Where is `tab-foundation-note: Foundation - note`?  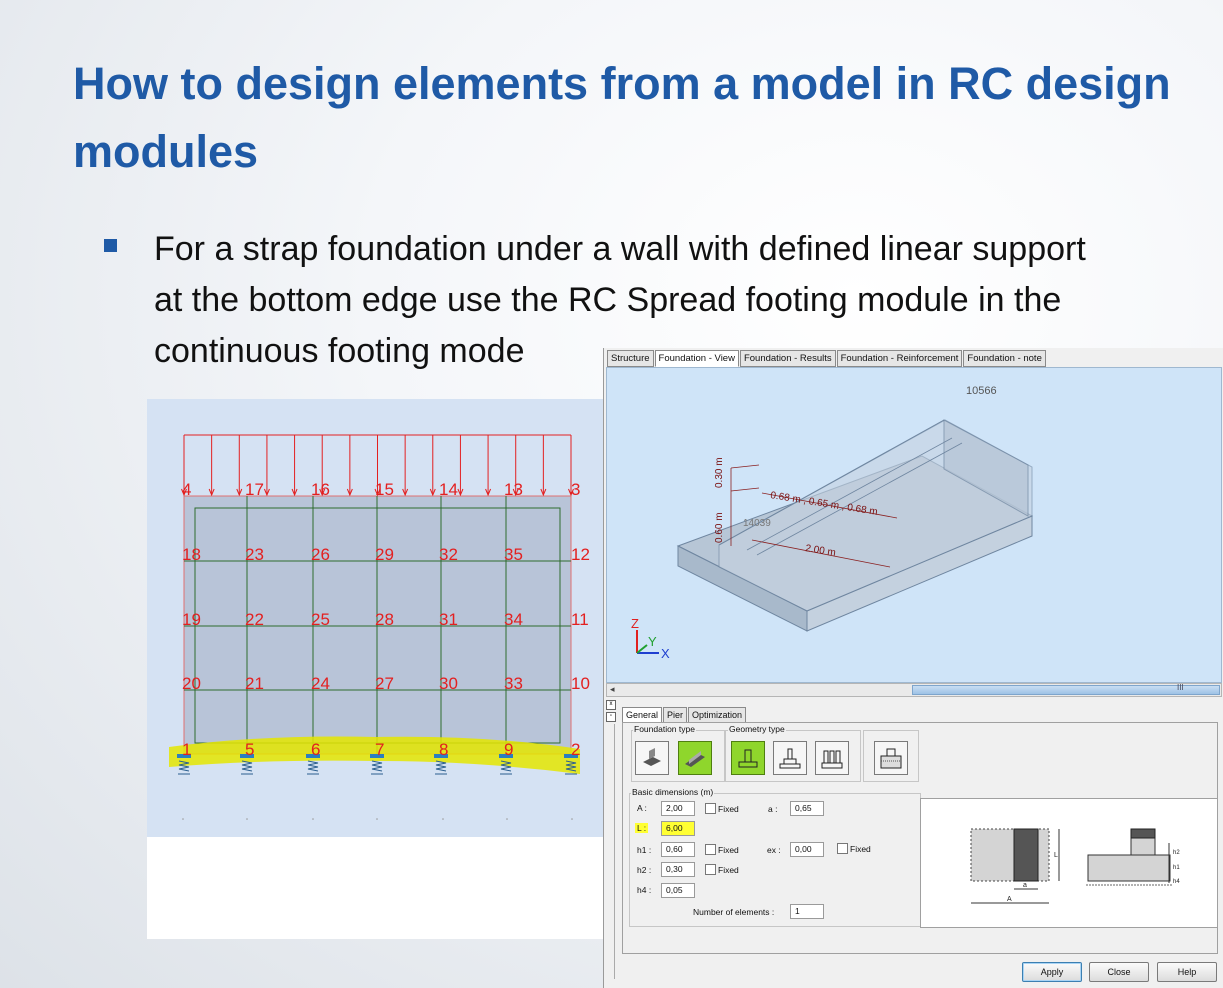 tab-foundation-note: Foundation - note is located at coordinates (1004, 358).